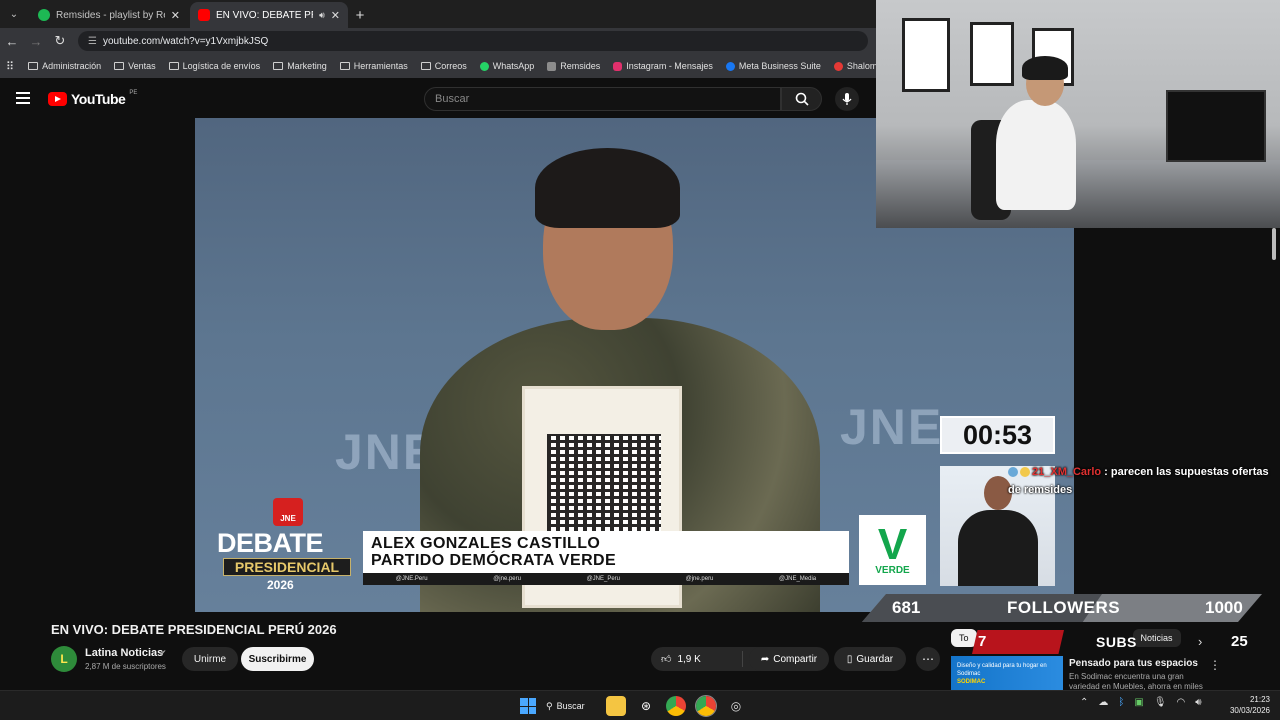 Image resolution: width=1280 pixels, height=720 pixels. What do you see at coordinates (1181, 702) in the screenshot?
I see `wifi-icon: ◠` at bounding box center [1181, 702].